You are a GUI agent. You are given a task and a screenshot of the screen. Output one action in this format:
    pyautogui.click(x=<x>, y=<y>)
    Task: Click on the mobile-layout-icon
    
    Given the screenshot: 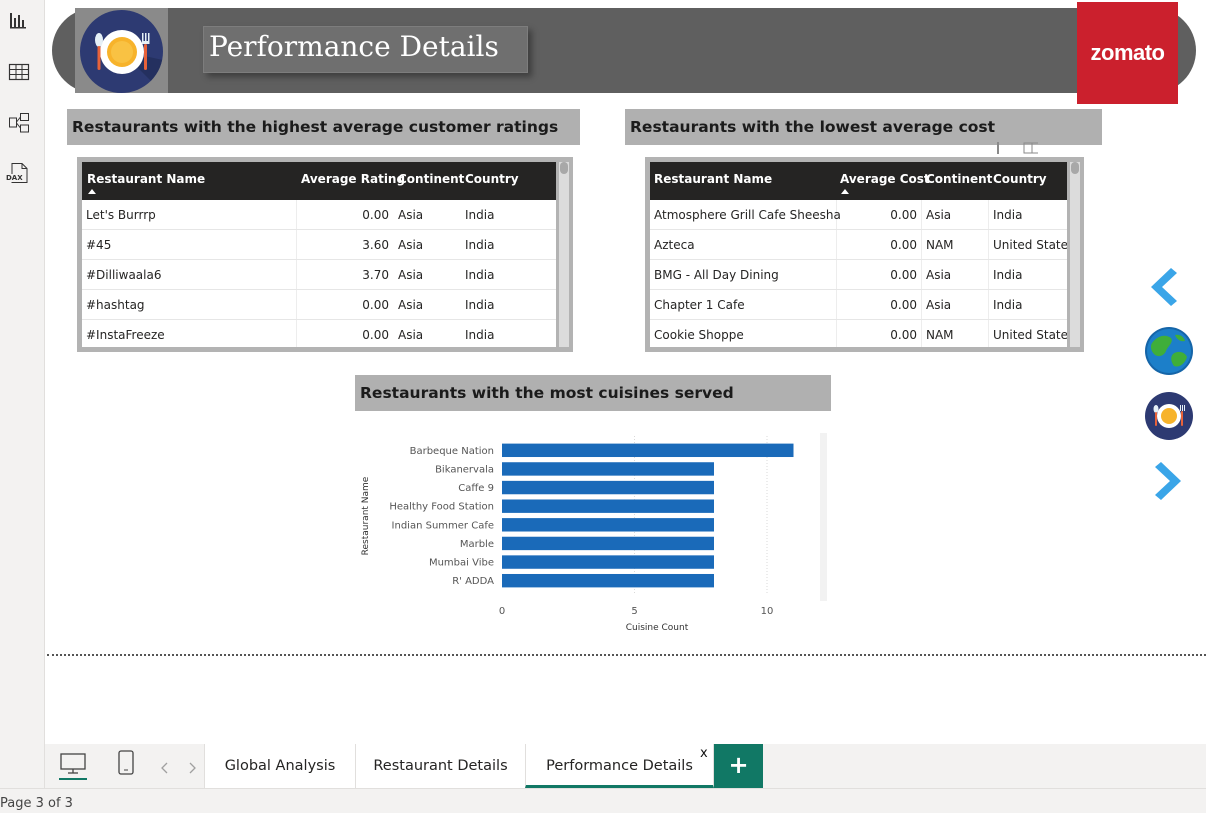 What is the action you would take?
    pyautogui.click(x=127, y=763)
    